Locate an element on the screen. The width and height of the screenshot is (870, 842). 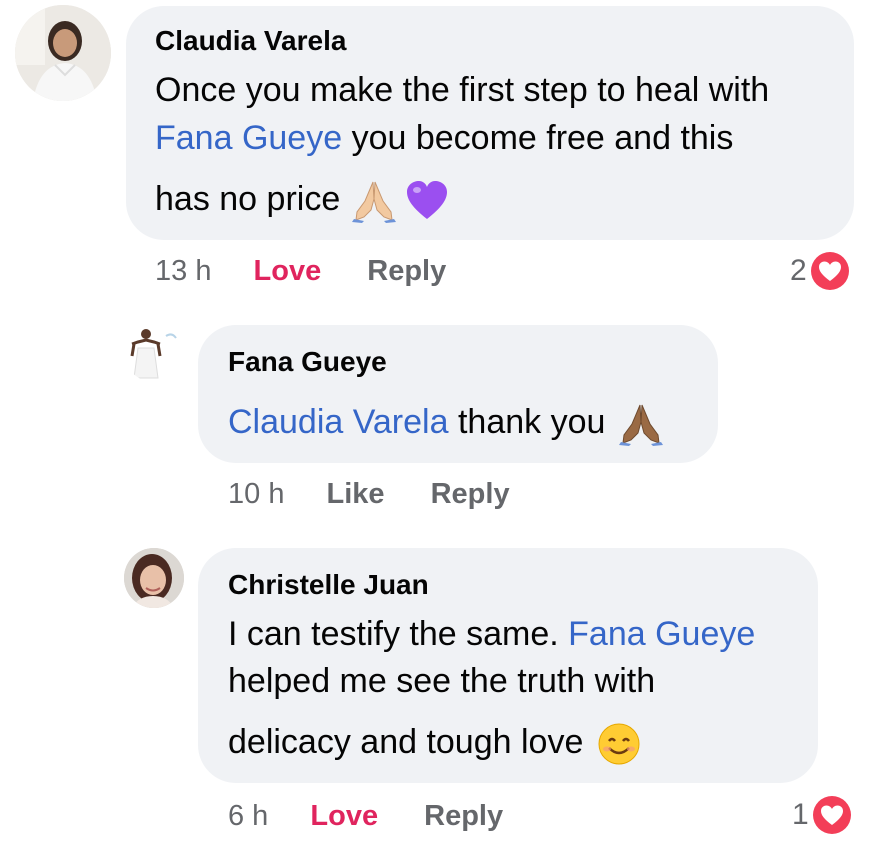
comment-text-line: I can testify the same. Fana Gueye is located at coordinates (491, 634).